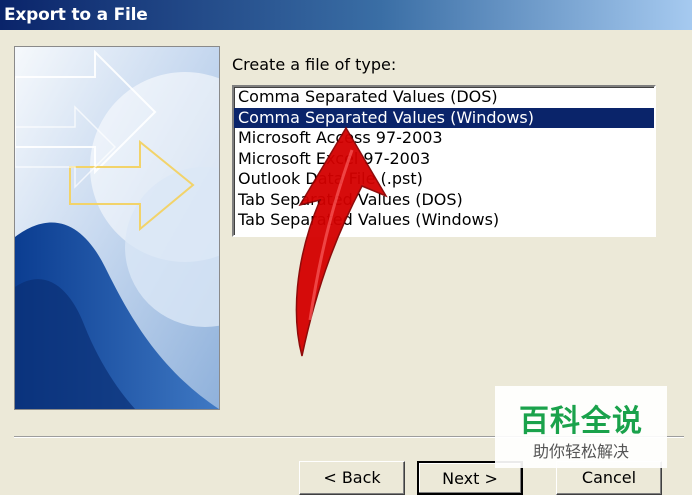  What do you see at coordinates (444, 179) in the screenshot?
I see `list-item-pst: Outlook Data File (.pst)` at bounding box center [444, 179].